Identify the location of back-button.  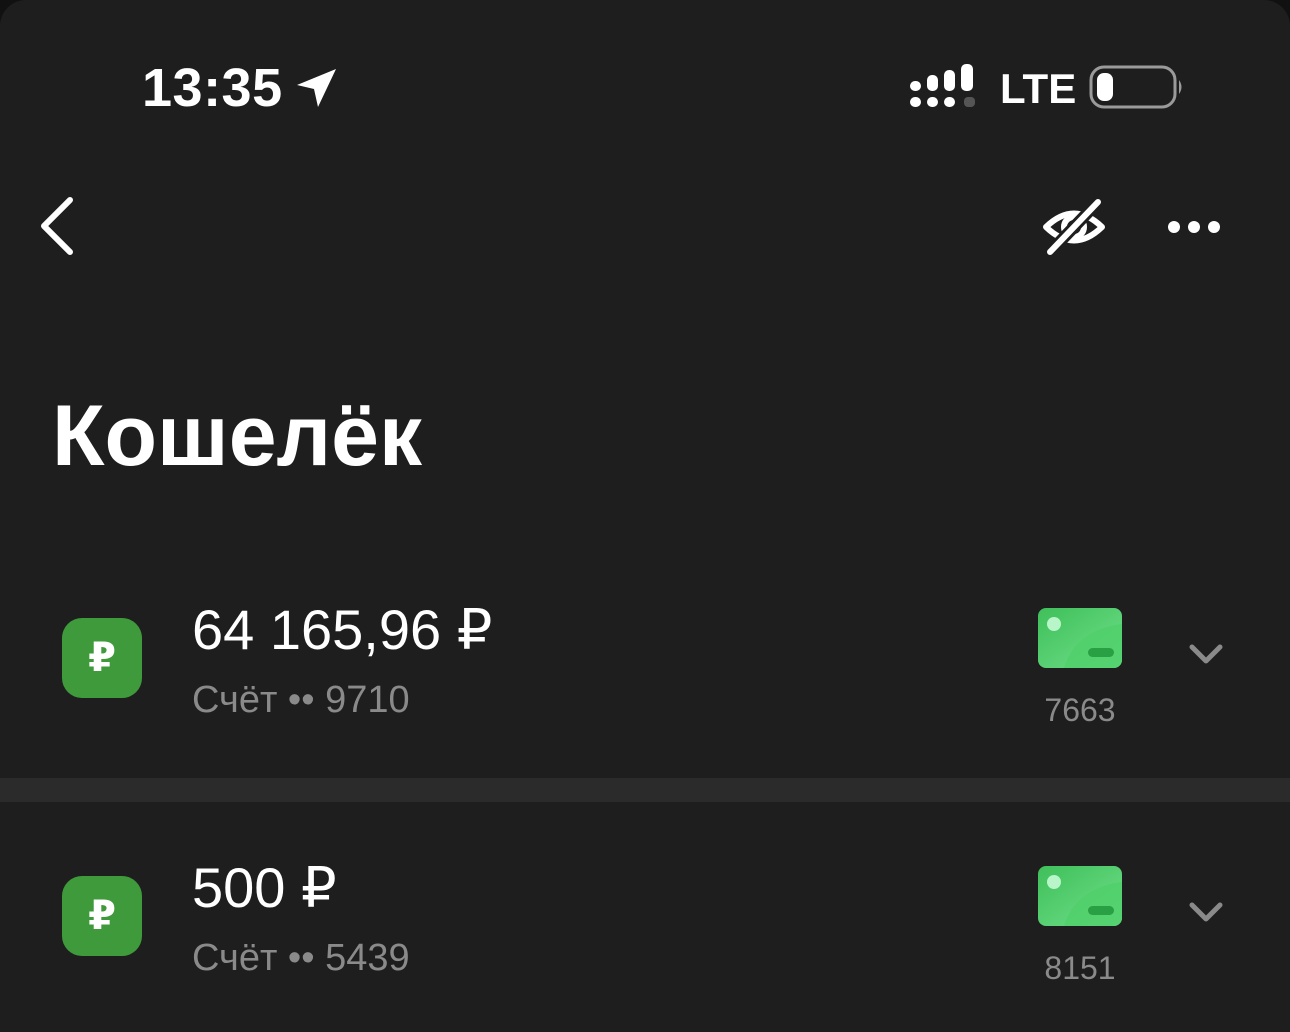
(60, 226).